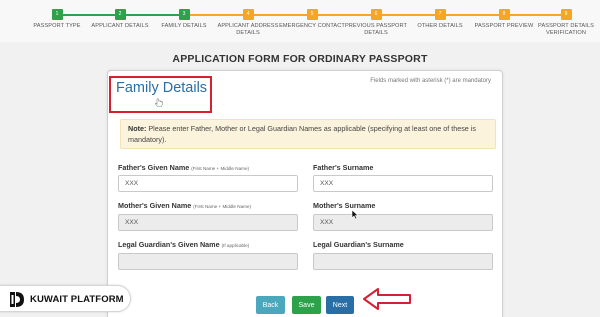  I want to click on guardian-given-name-input, so click(208, 261).